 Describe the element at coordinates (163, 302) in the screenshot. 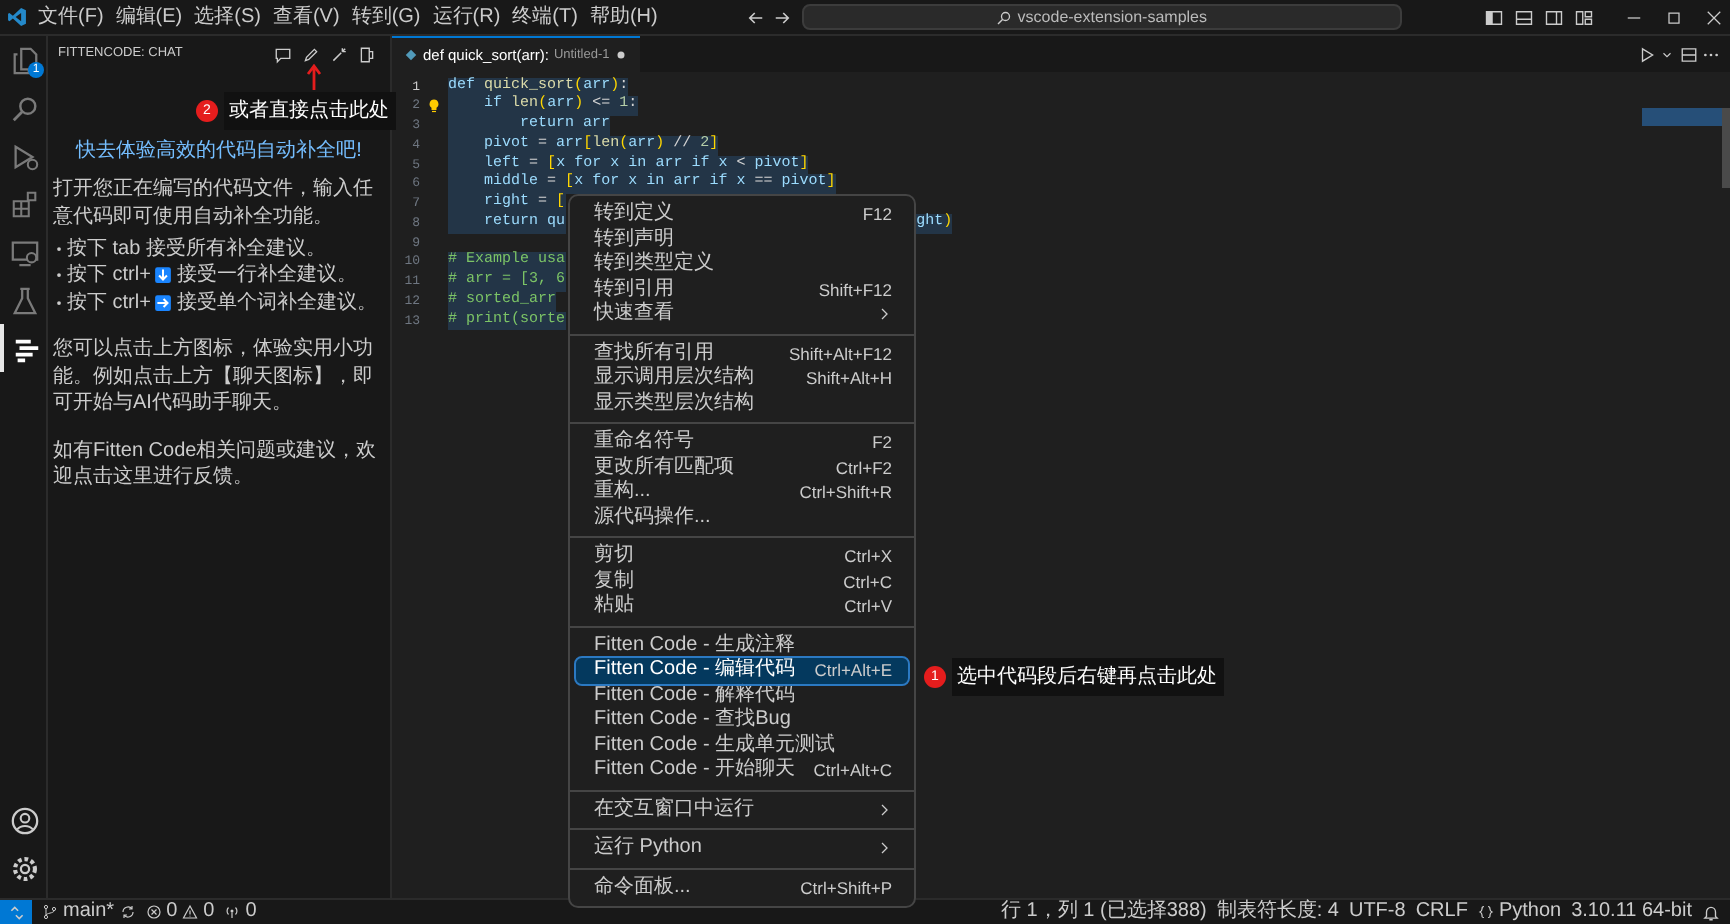

I see `right-key-icon` at that location.